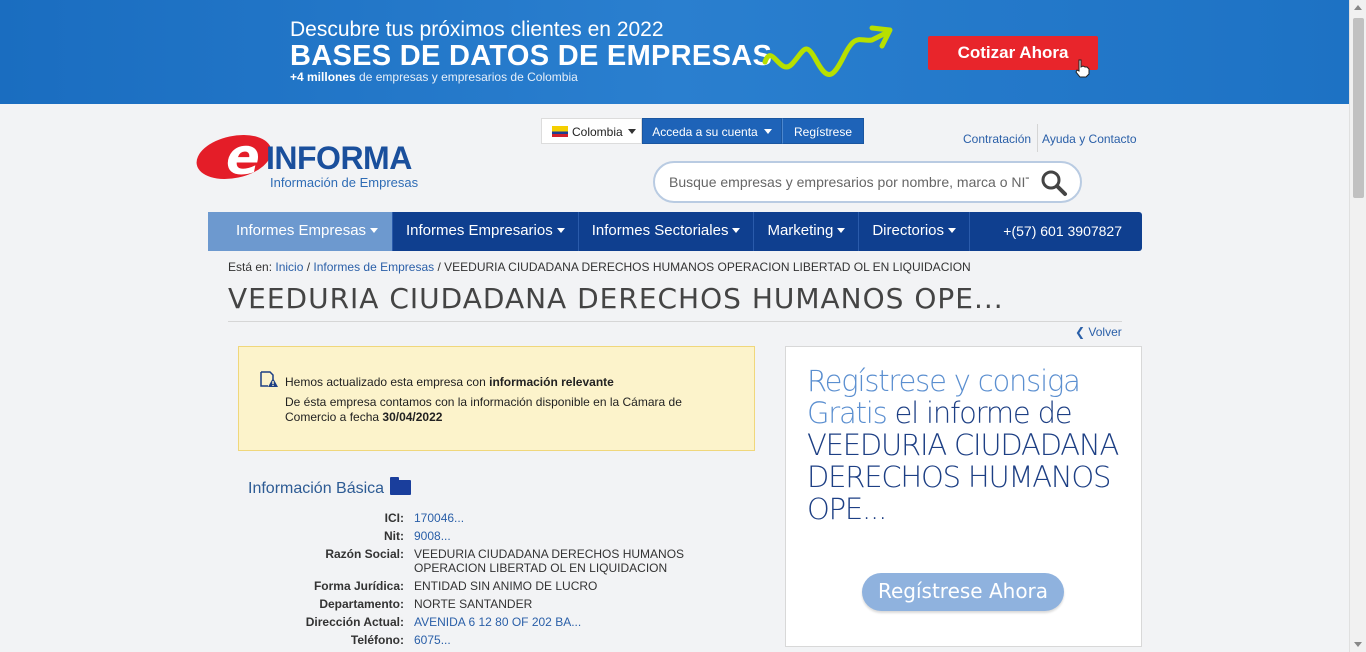  Describe the element at coordinates (1358, 644) in the screenshot. I see `scroll-down-icon` at that location.